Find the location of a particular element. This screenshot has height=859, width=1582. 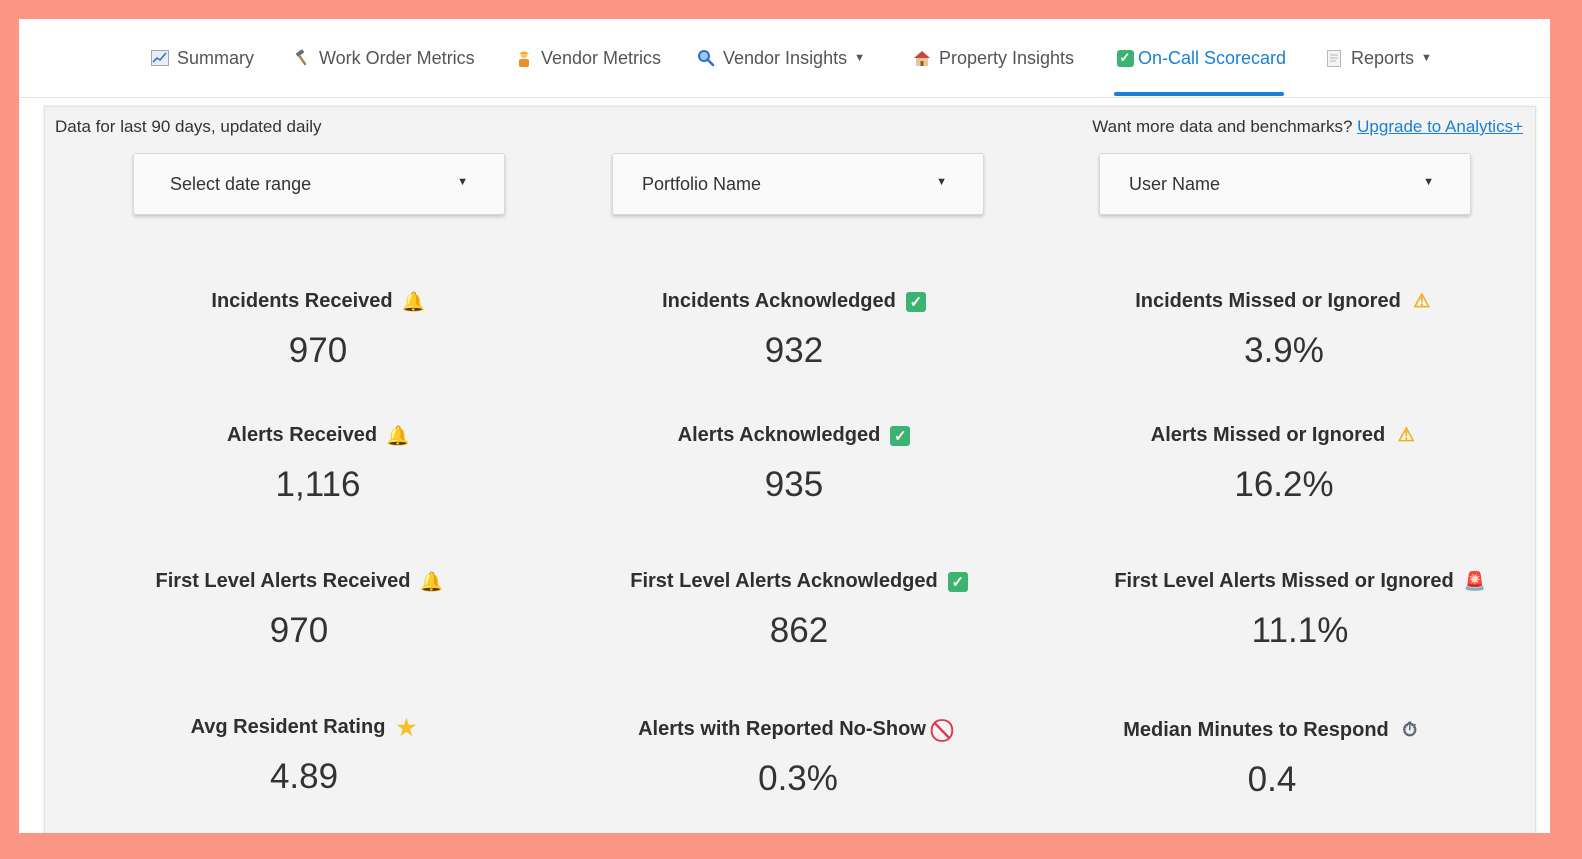

metric-alerts-missed: Alerts Missed or Ignored ⚠ 16.2% is located at coordinates (1284, 464).